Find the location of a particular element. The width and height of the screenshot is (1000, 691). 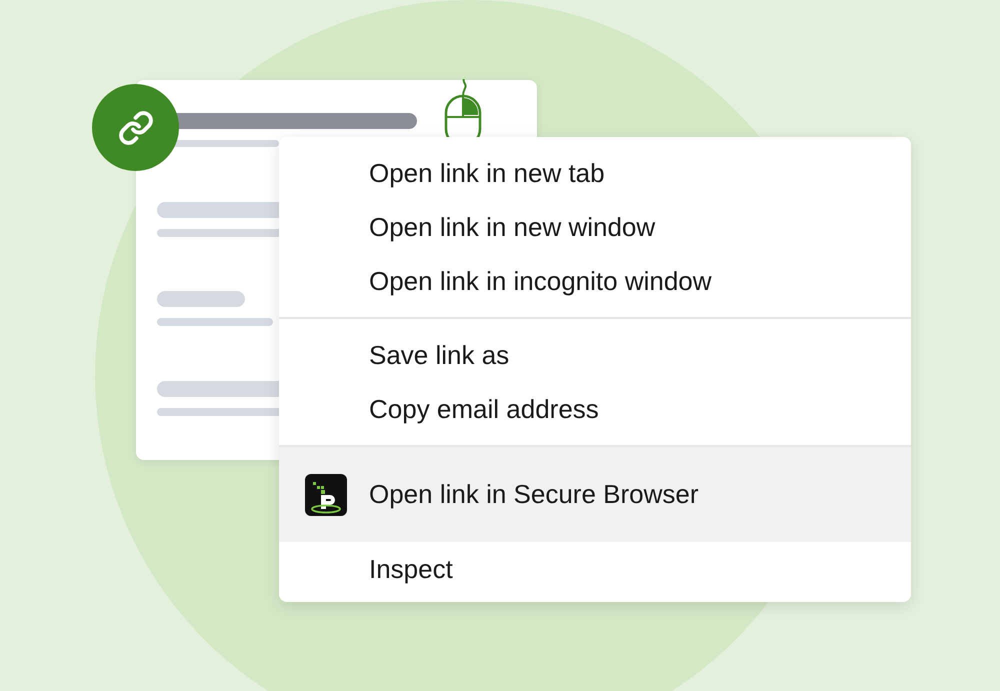

link-icon is located at coordinates (136, 128).